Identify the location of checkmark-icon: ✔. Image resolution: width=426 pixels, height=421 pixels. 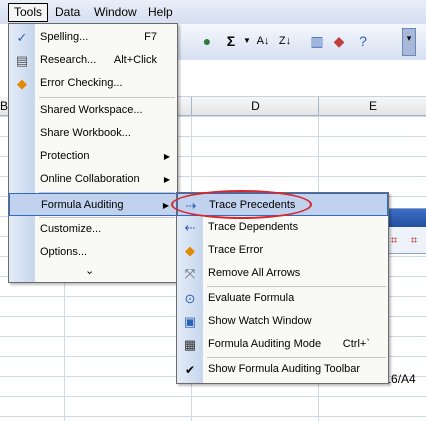
(190, 370).